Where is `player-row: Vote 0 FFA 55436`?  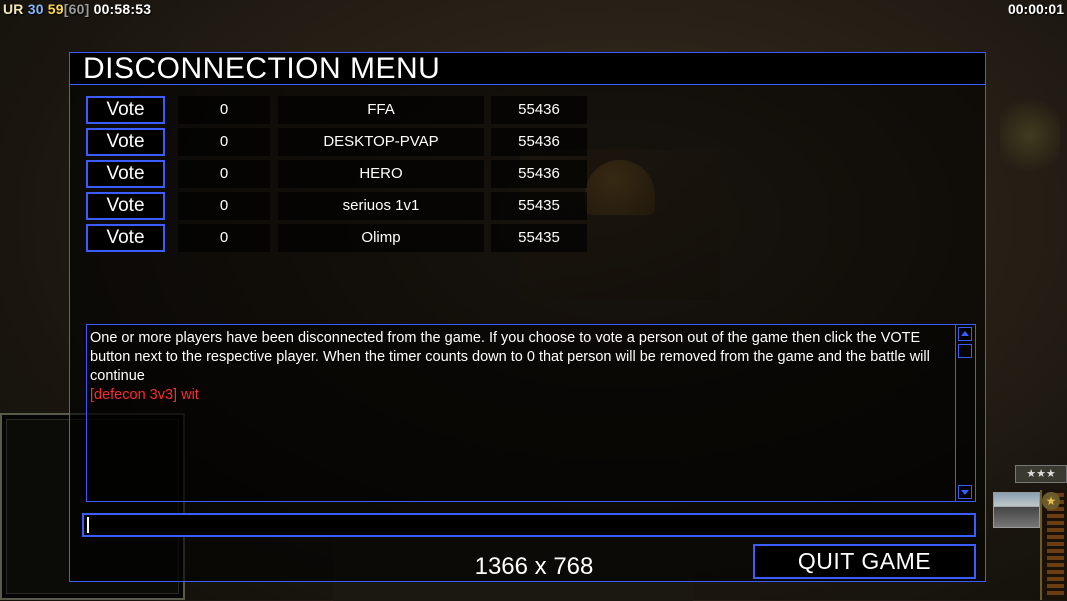
player-row: Vote 0 FFA 55436 is located at coordinates (345, 110).